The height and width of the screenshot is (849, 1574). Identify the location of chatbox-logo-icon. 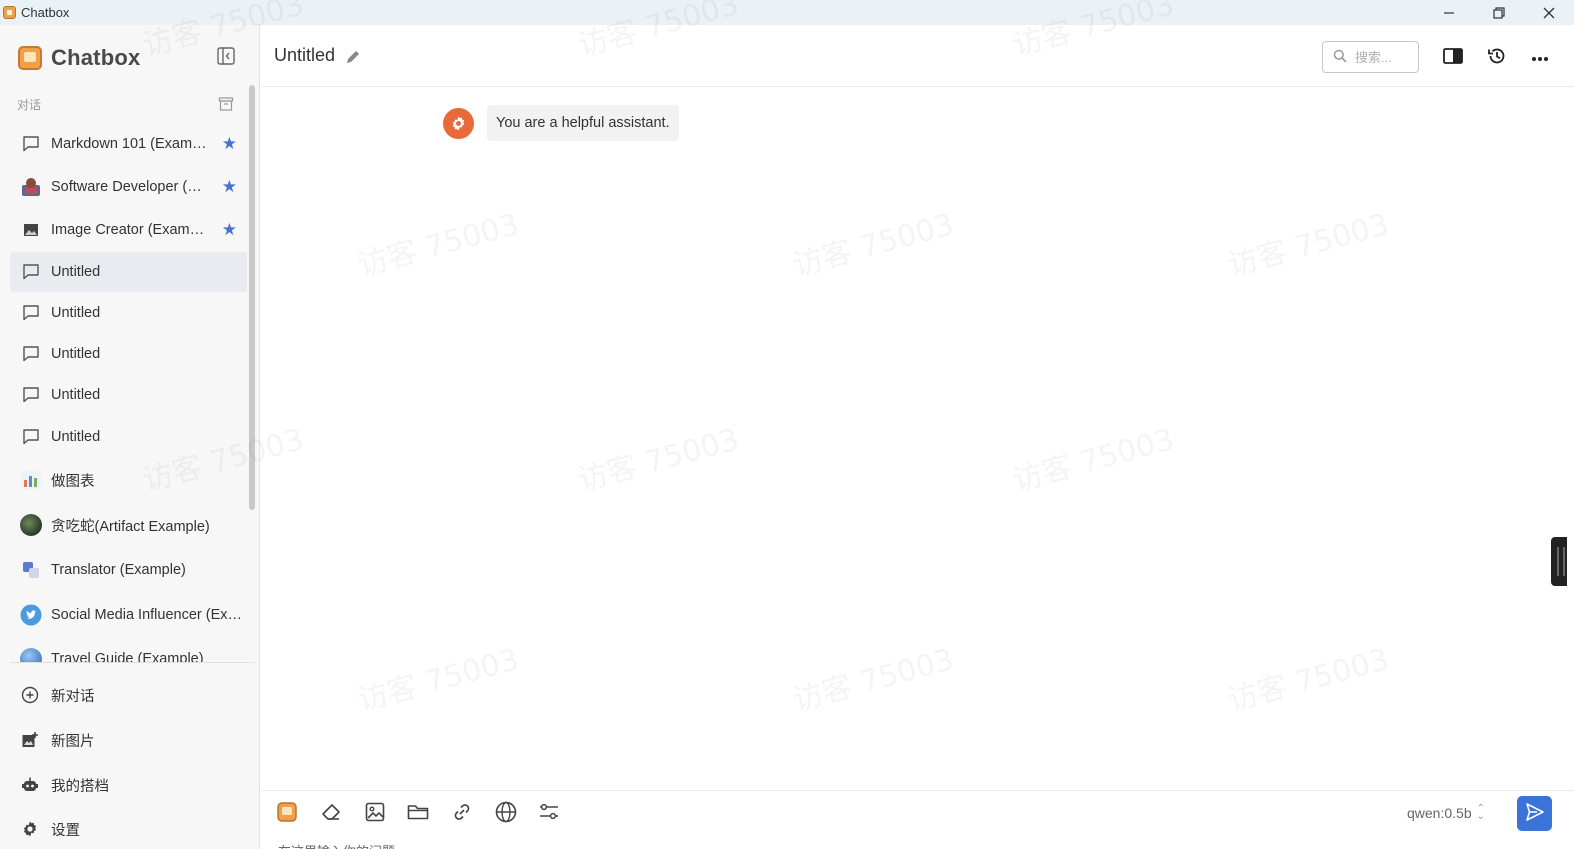
(30, 58).